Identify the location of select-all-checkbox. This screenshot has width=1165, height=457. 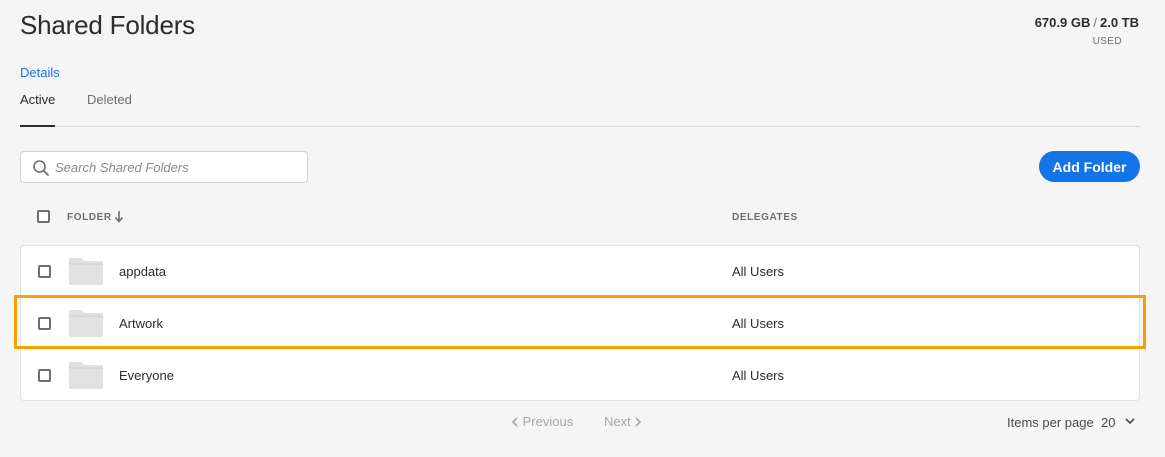
(43, 216).